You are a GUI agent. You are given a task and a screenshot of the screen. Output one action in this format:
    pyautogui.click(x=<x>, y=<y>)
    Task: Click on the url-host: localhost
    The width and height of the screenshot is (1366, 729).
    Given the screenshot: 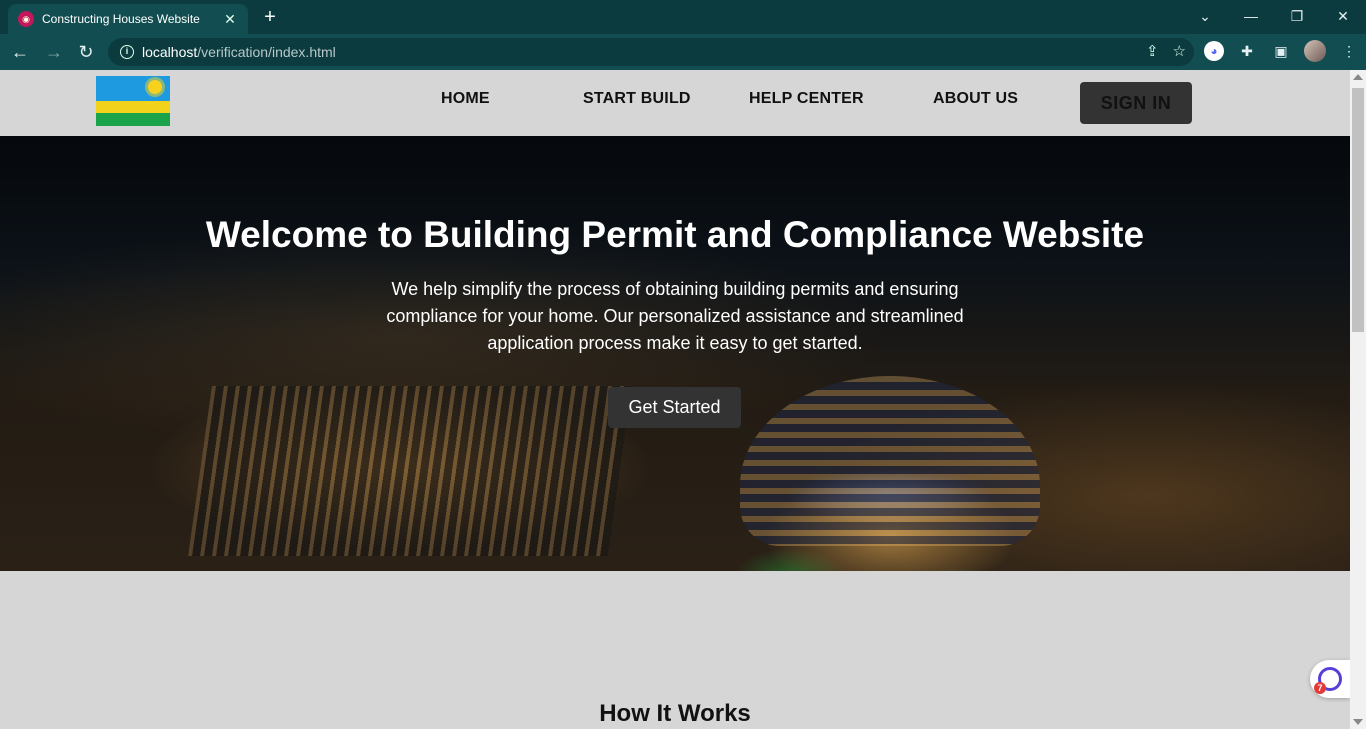 What is the action you would take?
    pyautogui.click(x=170, y=52)
    